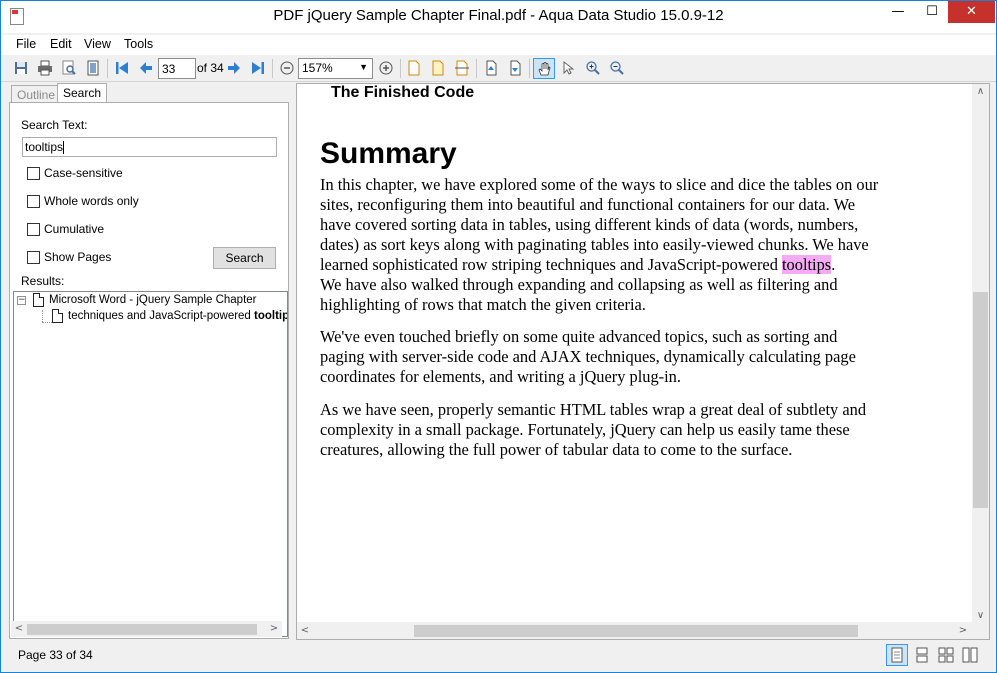 The width and height of the screenshot is (997, 673). What do you see at coordinates (33, 229) in the screenshot?
I see `cumulative-checkbox` at bounding box center [33, 229].